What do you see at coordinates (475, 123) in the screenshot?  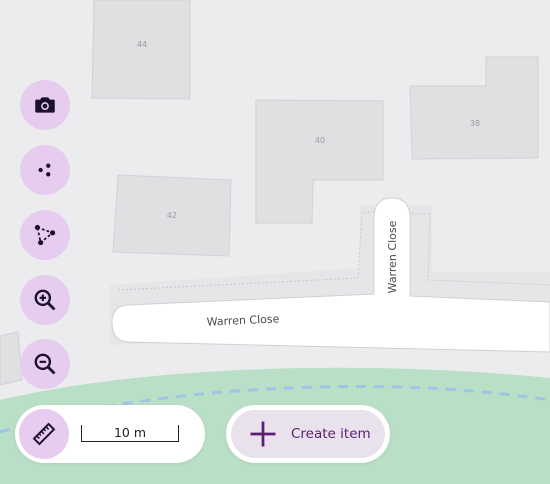 I see `house-number-38: 38` at bounding box center [475, 123].